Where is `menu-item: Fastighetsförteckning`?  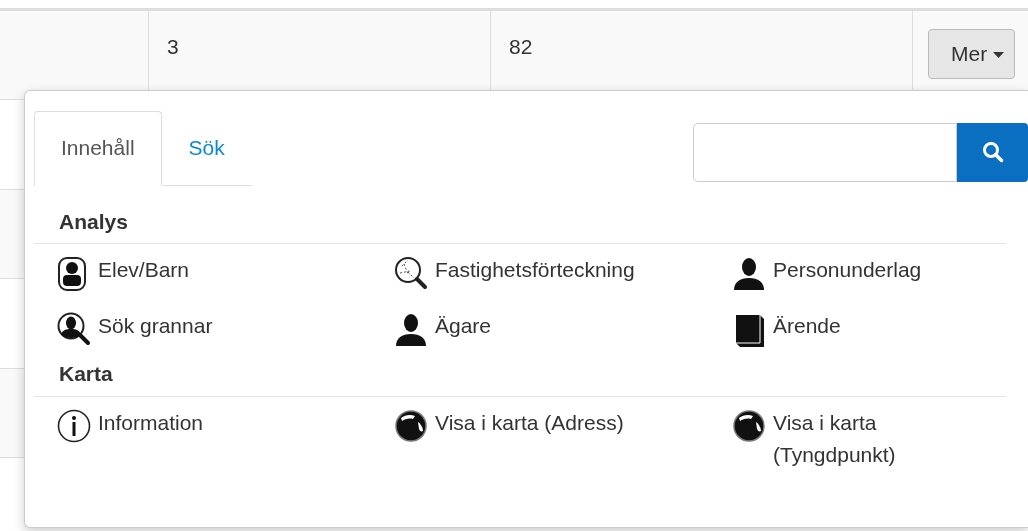 menu-item: Fastighetsförteckning is located at coordinates (535, 270).